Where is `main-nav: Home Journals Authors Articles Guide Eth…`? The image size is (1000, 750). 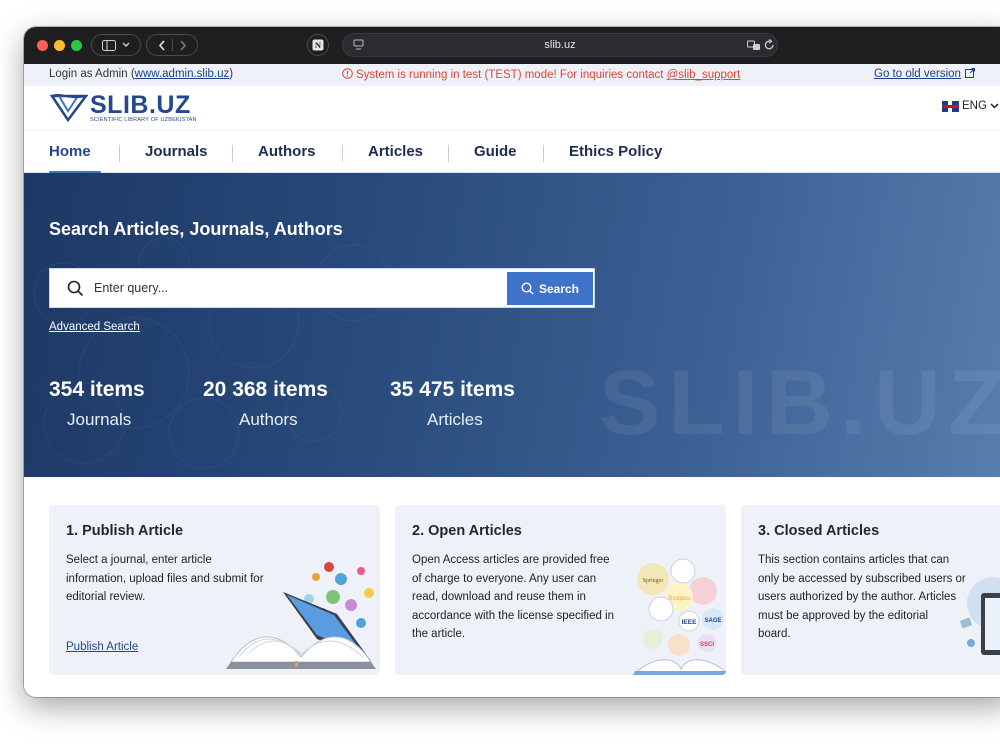 main-nav: Home Journals Authors Articles Guide Eth… is located at coordinates (512, 152).